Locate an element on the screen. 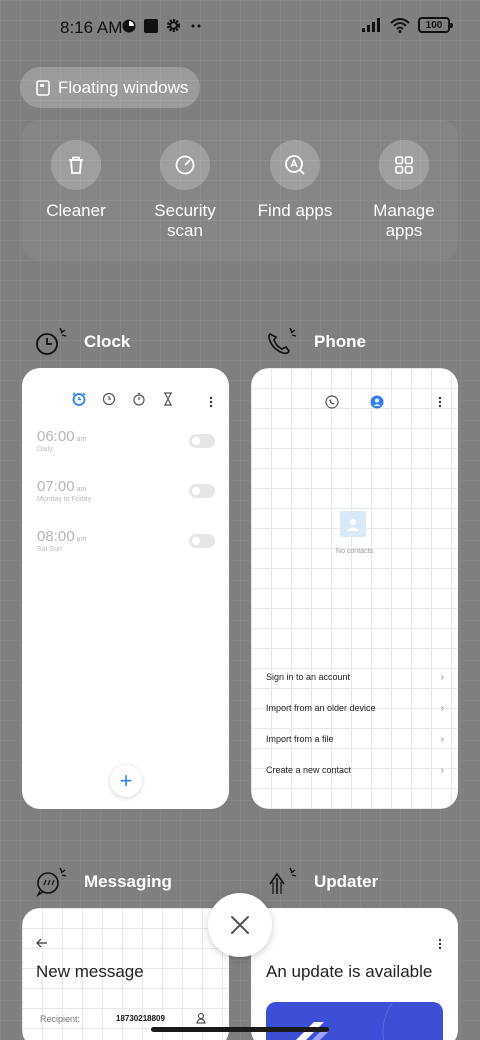  more-dots-icon is located at coordinates (196, 25).